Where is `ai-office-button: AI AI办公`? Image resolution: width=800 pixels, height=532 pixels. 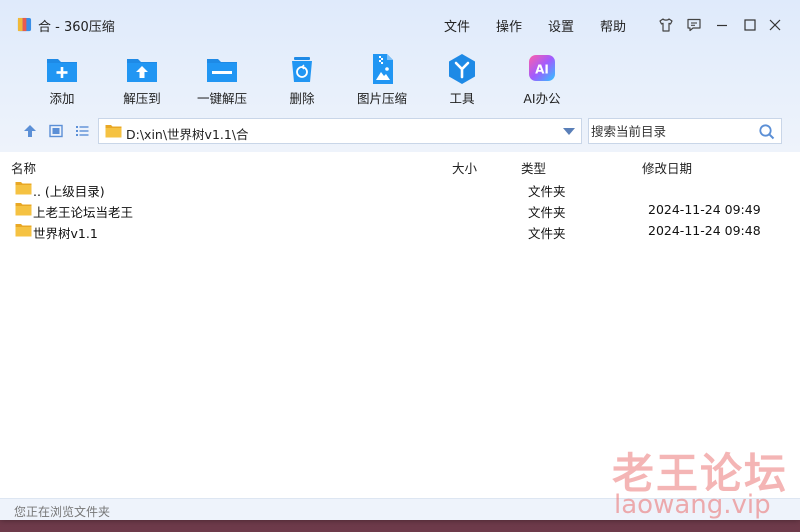
ai-office-button: AI AI办公 is located at coordinates (542, 79).